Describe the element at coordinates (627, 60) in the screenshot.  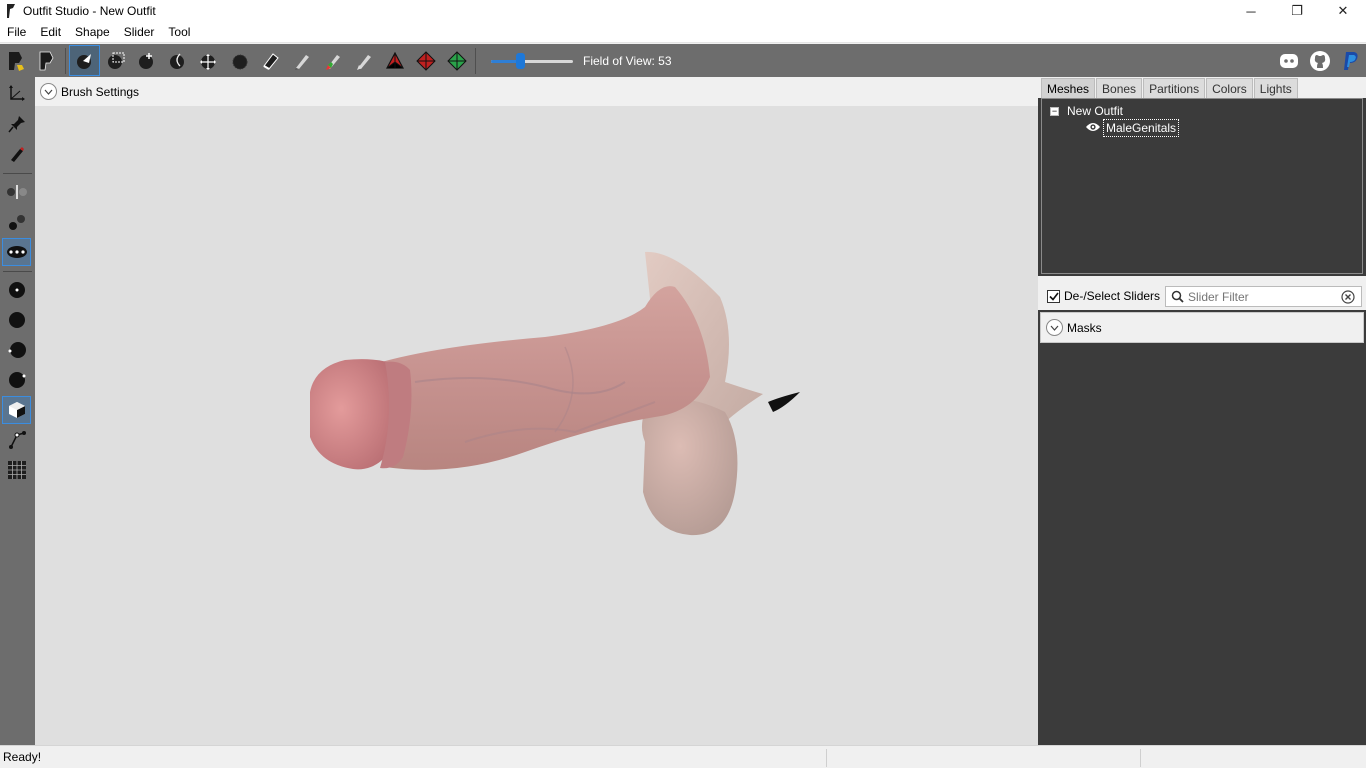
I see `fov-label: Field of View: 53` at that location.